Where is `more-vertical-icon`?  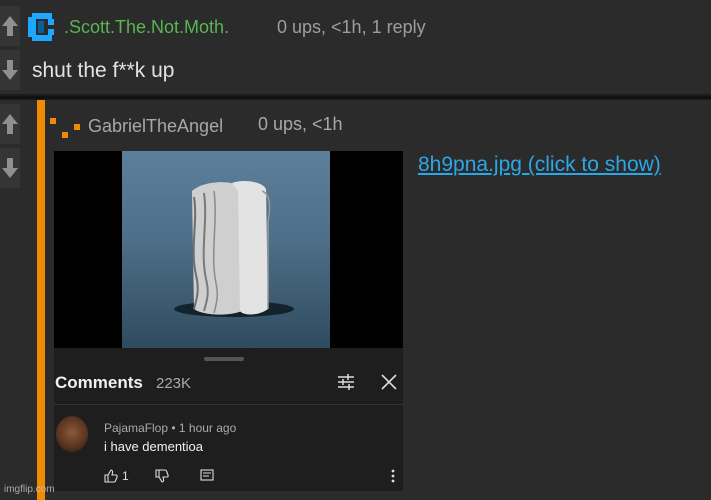
more-vertical-icon is located at coordinates (393, 476).